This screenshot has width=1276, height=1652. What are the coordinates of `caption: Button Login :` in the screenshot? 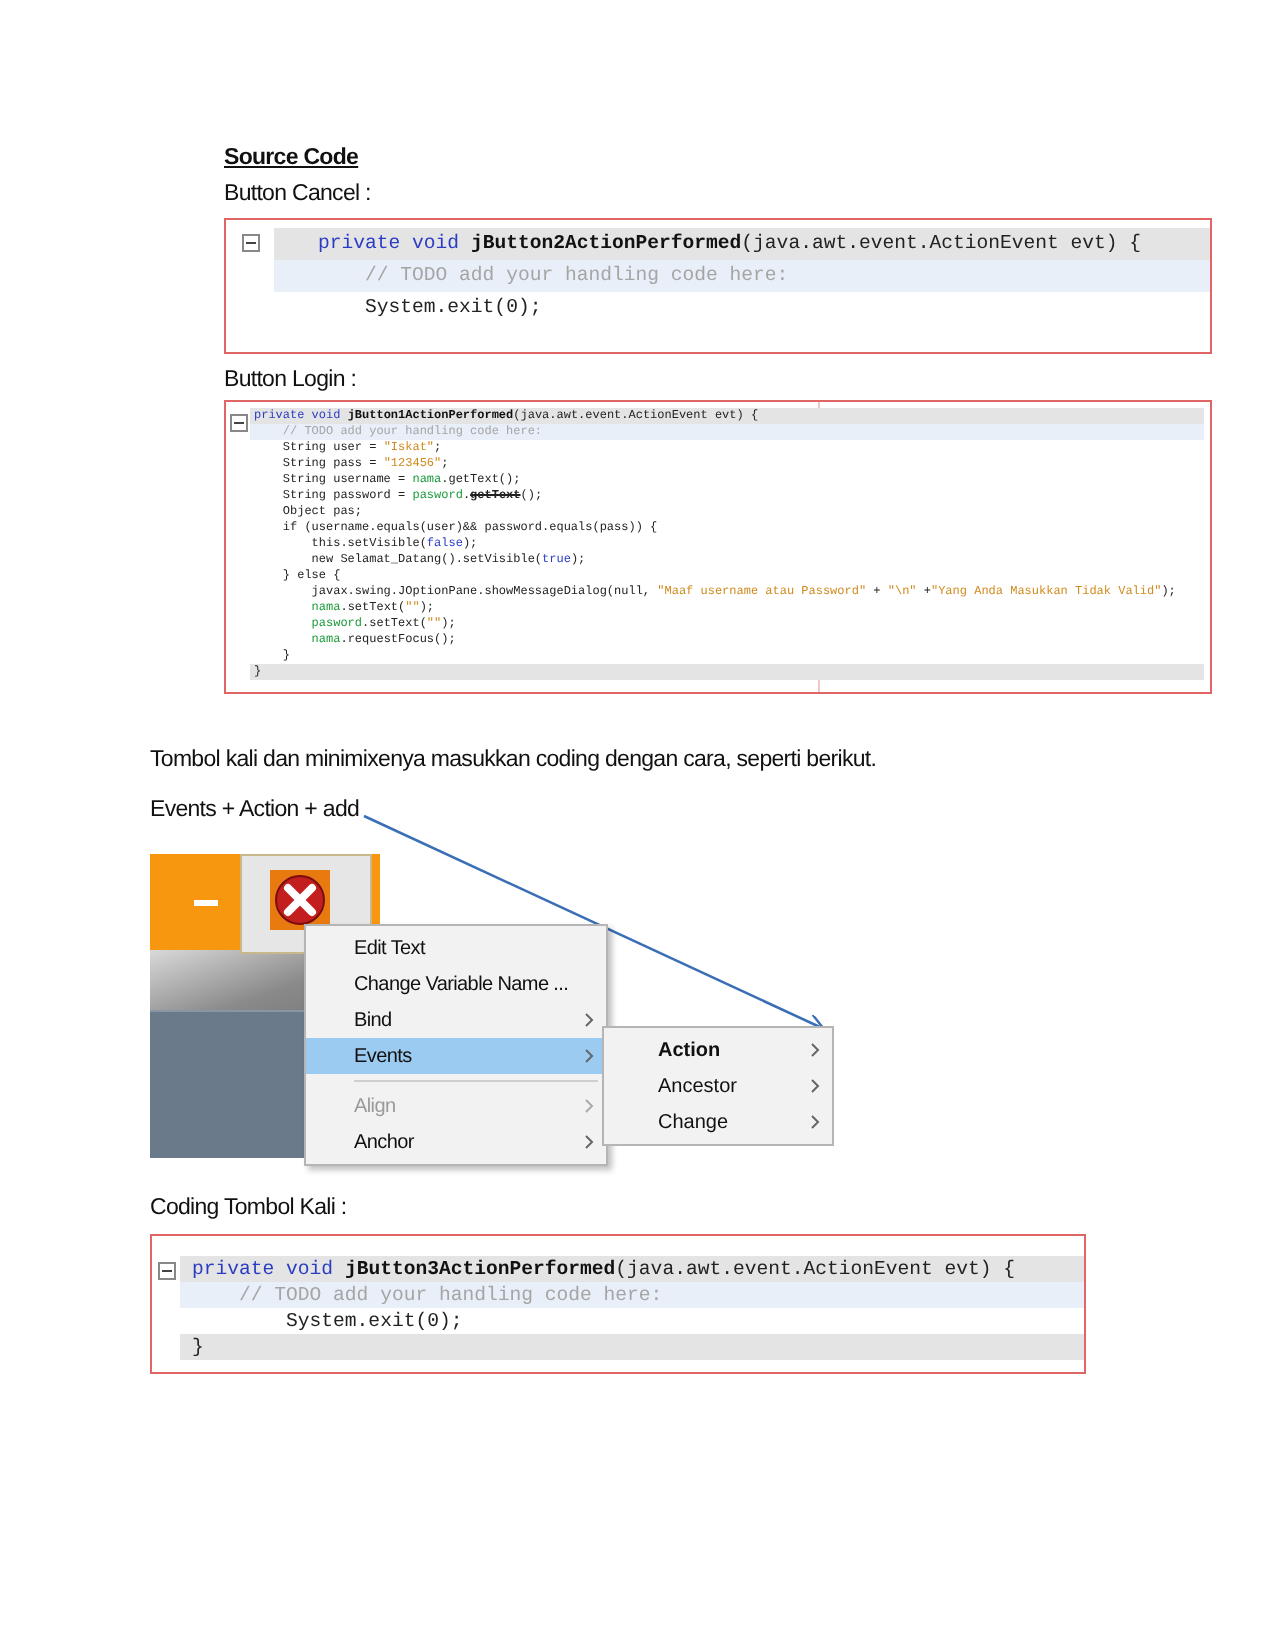 It's located at (290, 381).